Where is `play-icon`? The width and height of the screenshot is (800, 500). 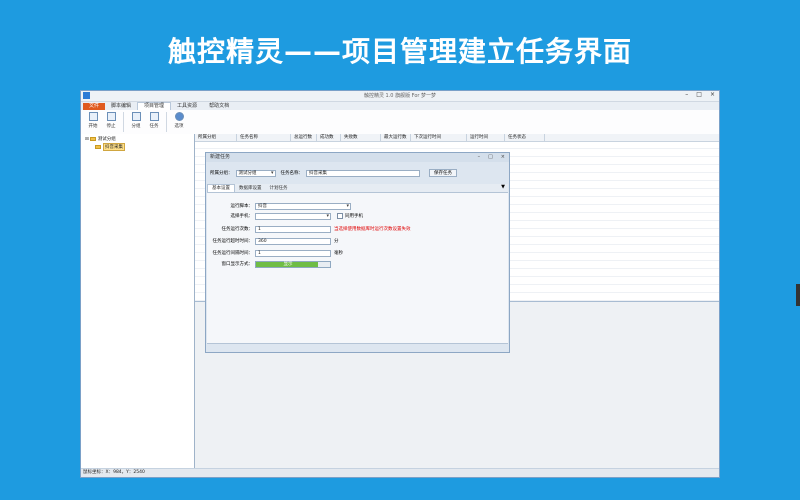
play-icon is located at coordinates (93, 116).